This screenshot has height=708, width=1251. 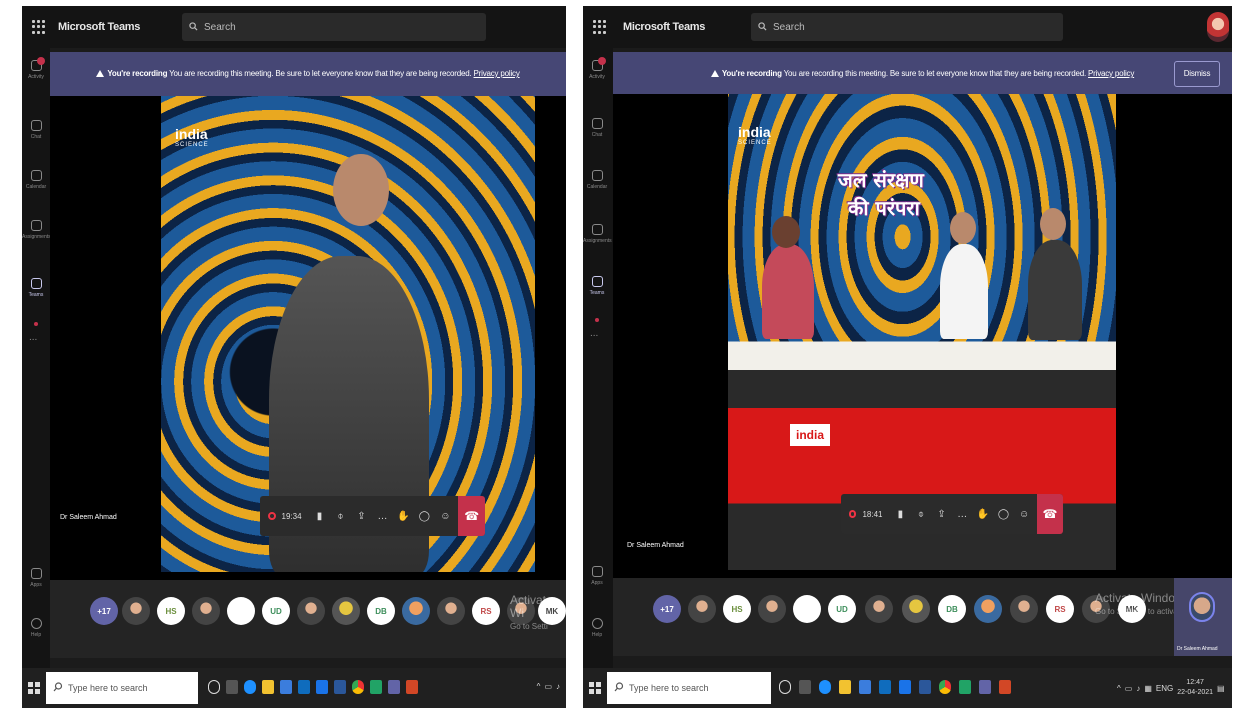 I want to click on dismiss-button: Dismiss, so click(x=1197, y=74).